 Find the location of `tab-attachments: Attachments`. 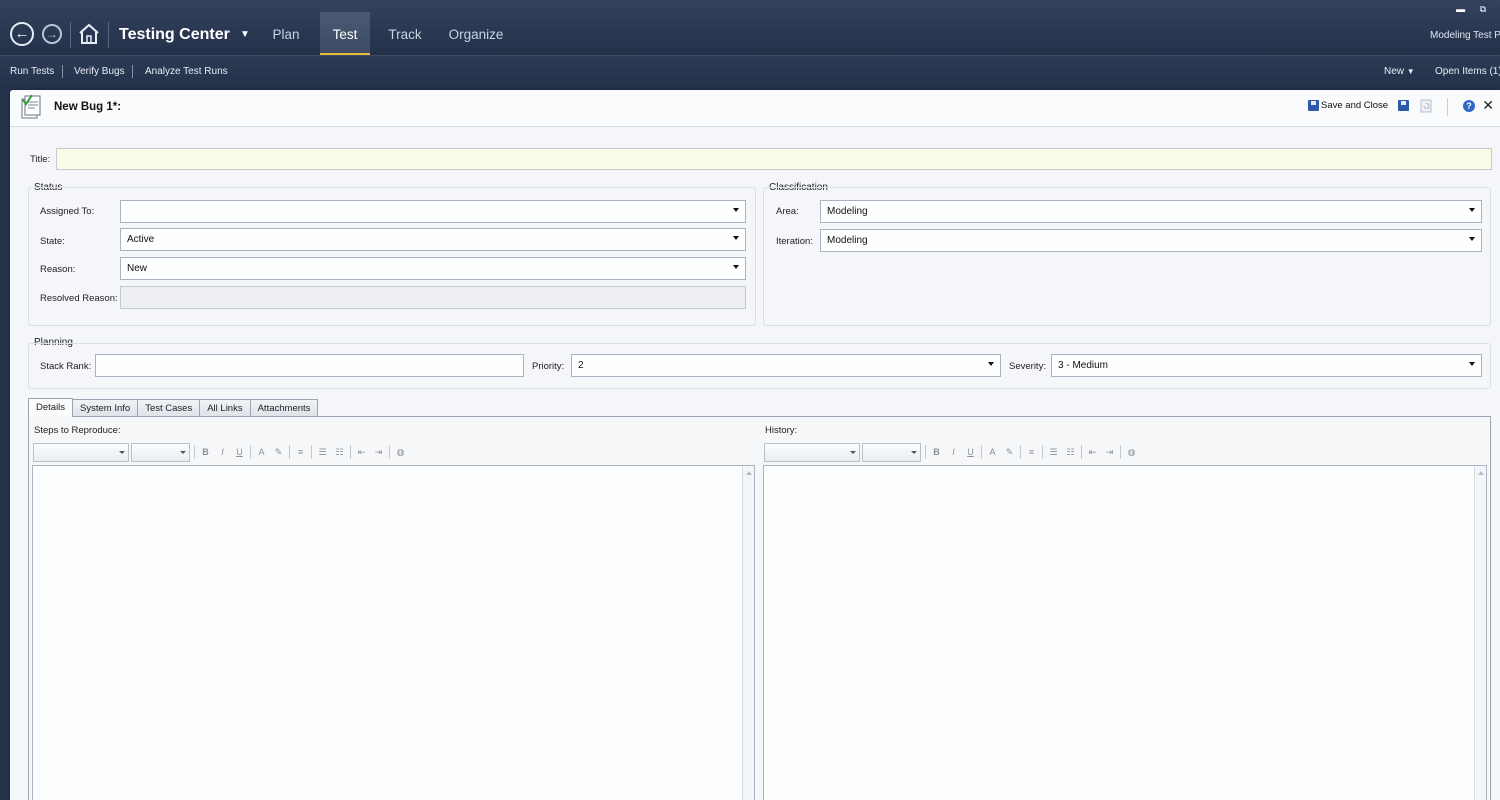

tab-attachments: Attachments is located at coordinates (284, 408).